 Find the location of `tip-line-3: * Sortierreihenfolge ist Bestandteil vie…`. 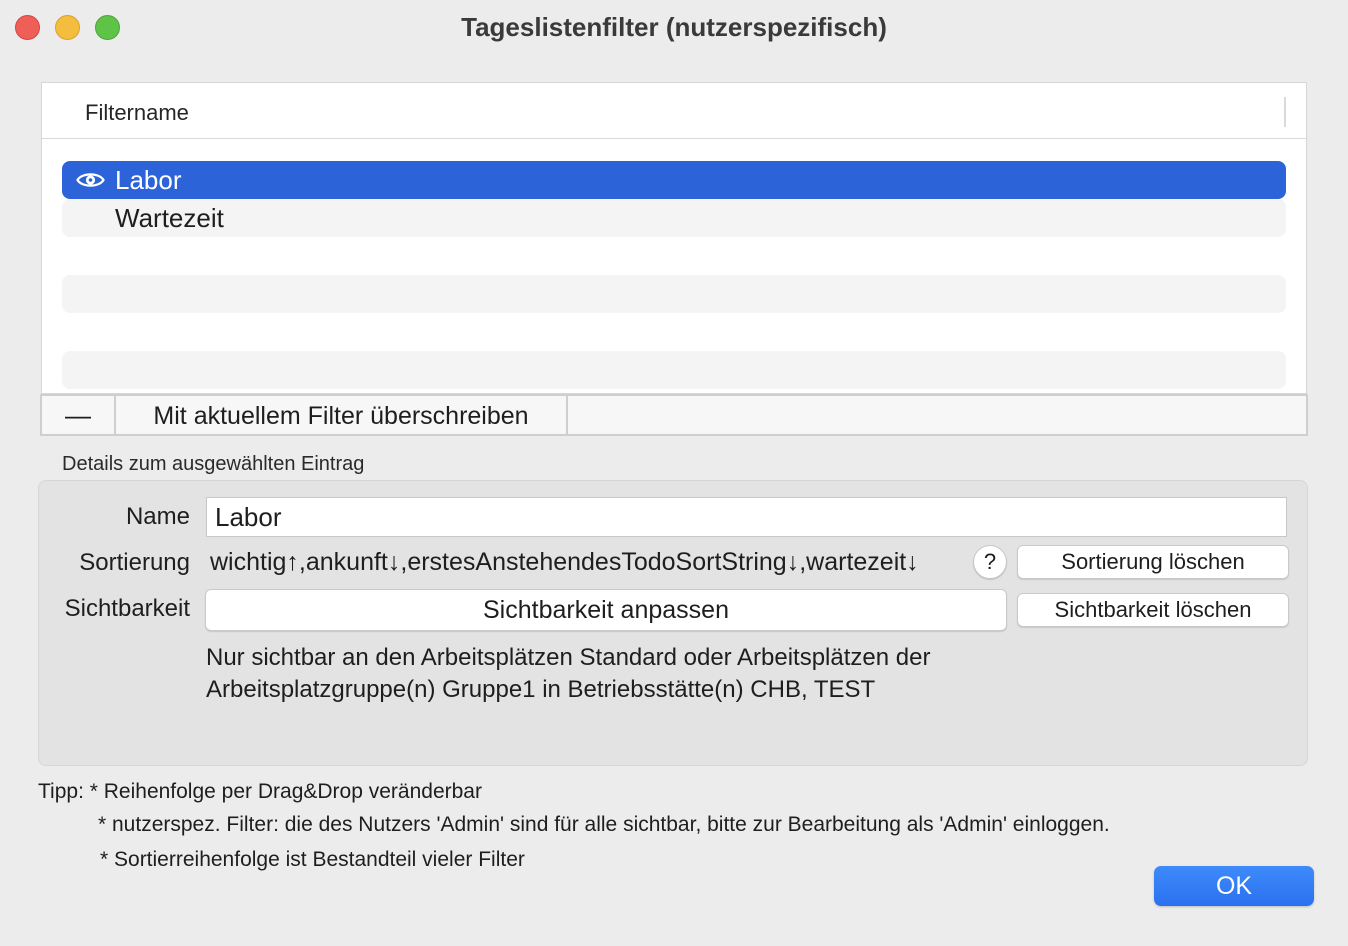

tip-line-3: * Sortierreihenfolge ist Bestandteil vie… is located at coordinates (312, 859).